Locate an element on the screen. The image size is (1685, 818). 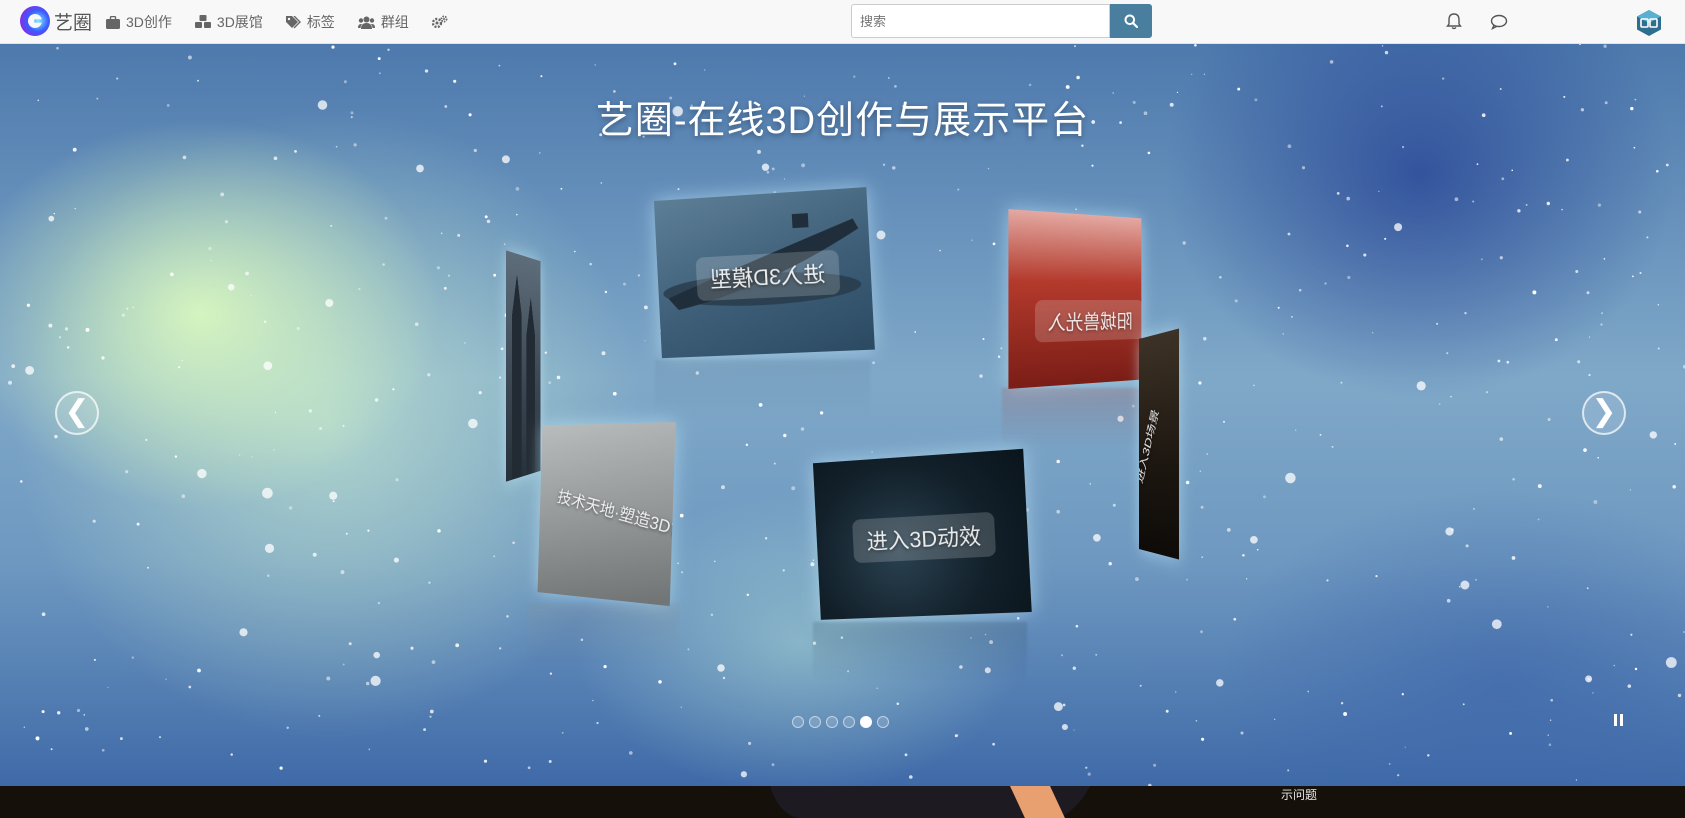
carousel-card-tech-world: 技术天地·塑造3D世界 is located at coordinates (607, 514).